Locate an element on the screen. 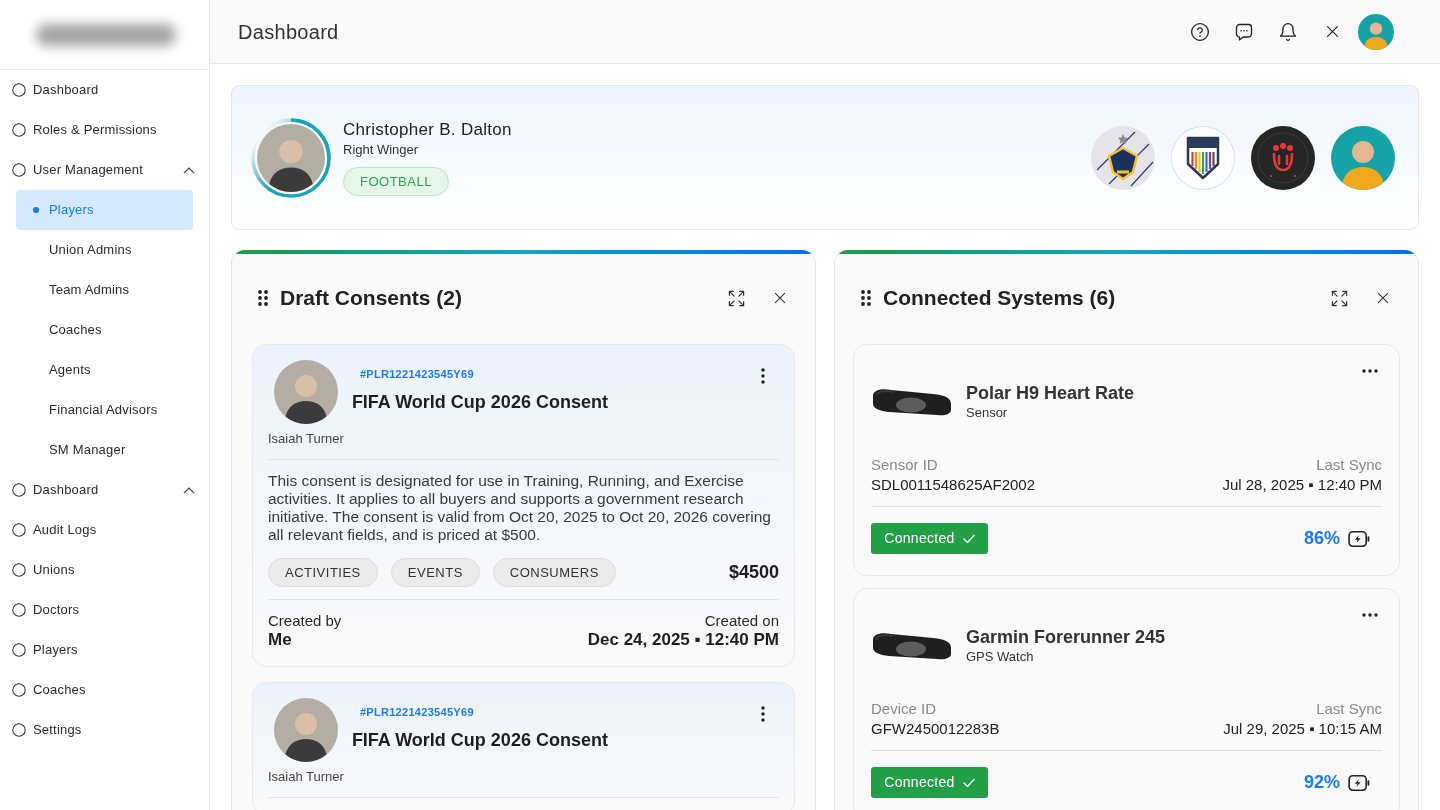  sport-badge: FOOTBALL is located at coordinates (396, 181).